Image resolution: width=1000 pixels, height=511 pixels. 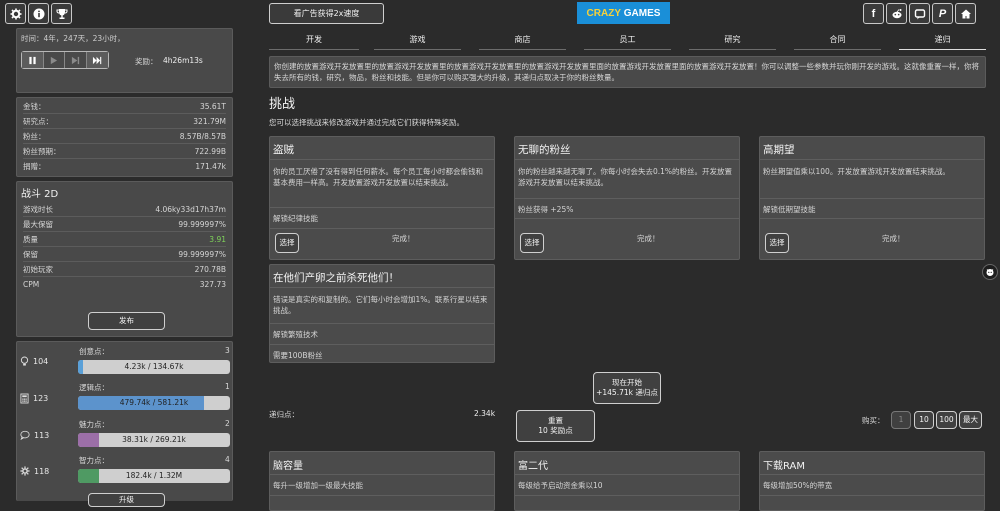 I want to click on skill-bar-text: 479.74k / 581.21k, so click(x=154, y=402).